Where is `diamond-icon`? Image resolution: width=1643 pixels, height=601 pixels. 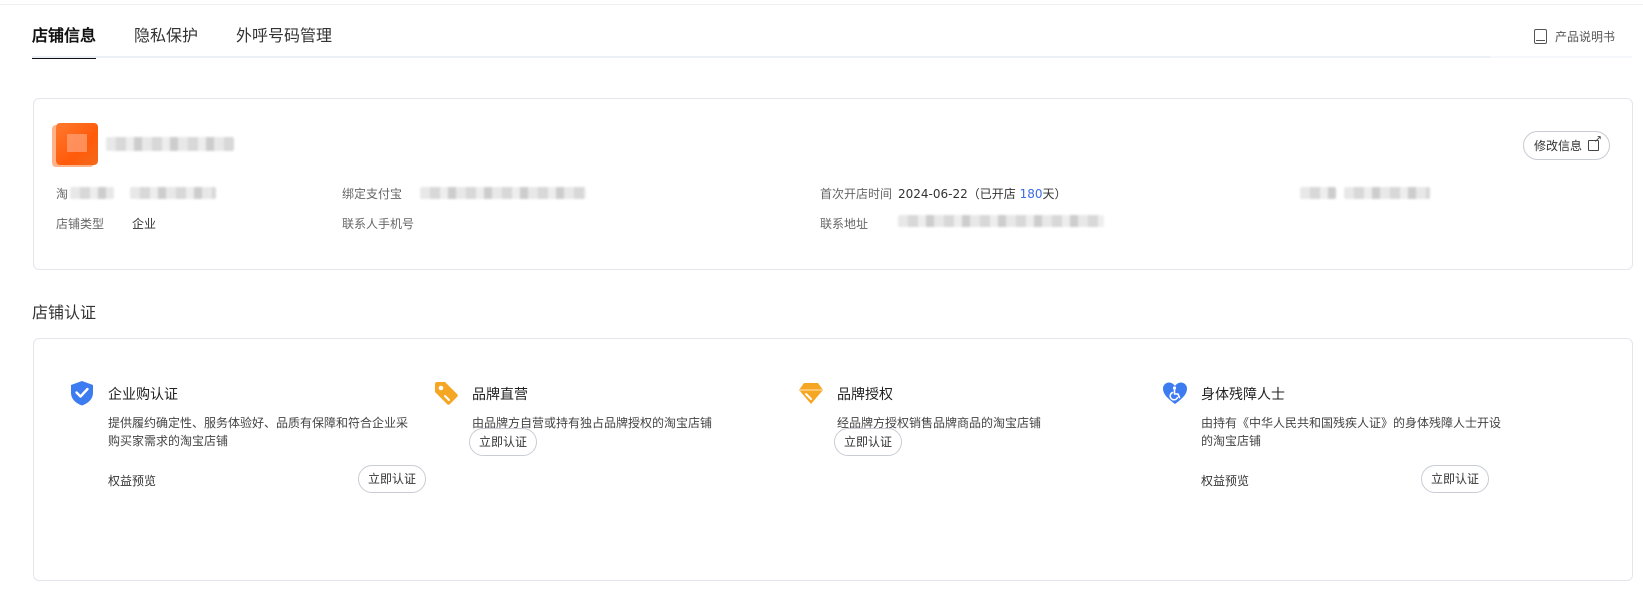
diamond-icon is located at coordinates (811, 393).